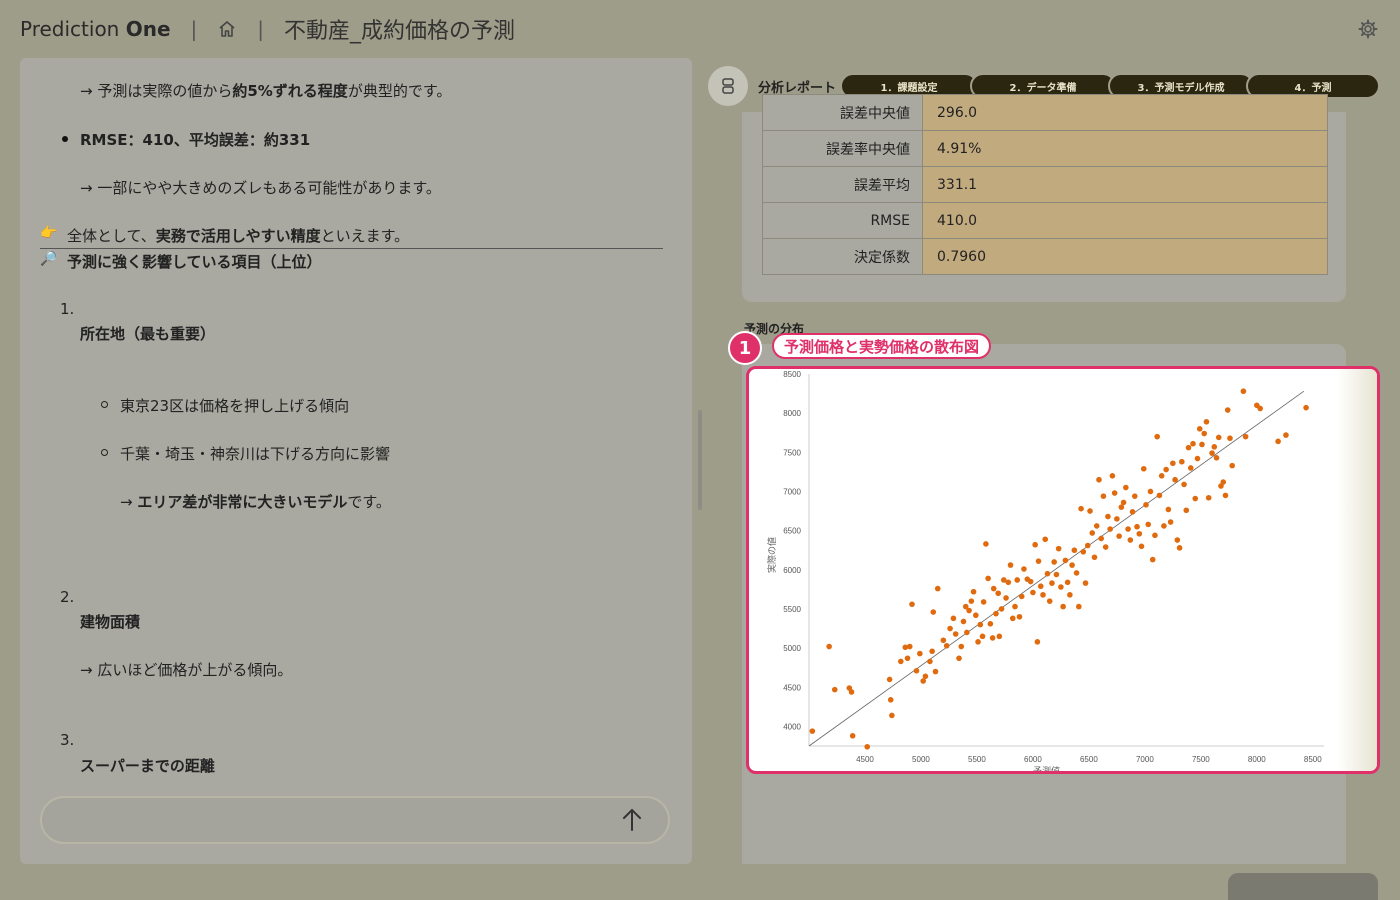 This screenshot has width=1400, height=900. I want to click on list-subitem: 千葉・埼玉・神奈川は下げる方向に影響, so click(255, 454).